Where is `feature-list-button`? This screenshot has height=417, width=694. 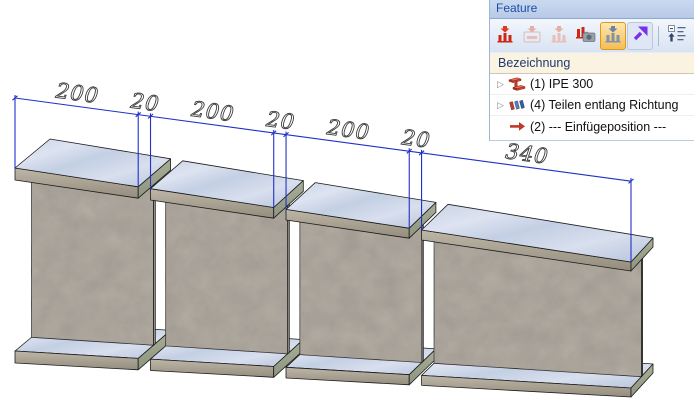
feature-list-button is located at coordinates (613, 35).